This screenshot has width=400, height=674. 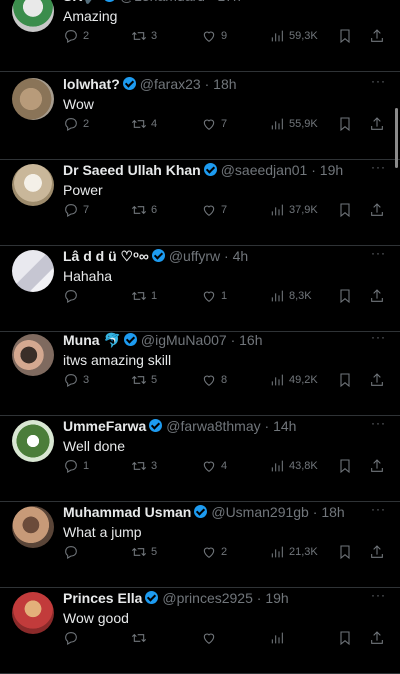 I want to click on author-handle: @farwa8thmay, so click(x=213, y=426).